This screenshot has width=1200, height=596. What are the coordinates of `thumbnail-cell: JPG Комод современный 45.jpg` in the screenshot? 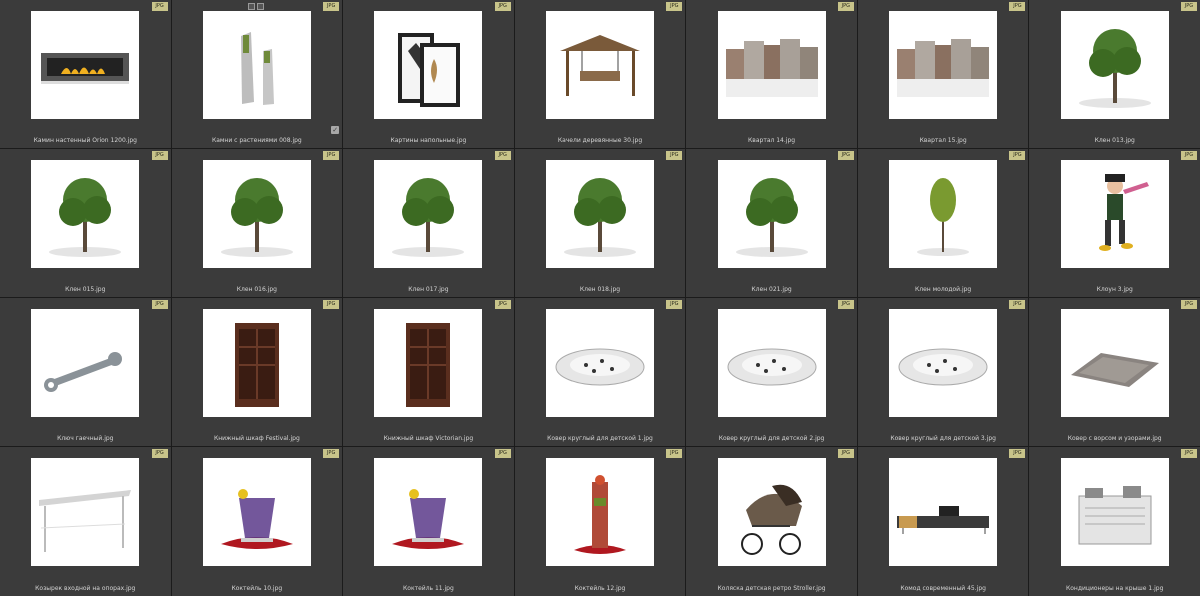 It's located at (943, 521).